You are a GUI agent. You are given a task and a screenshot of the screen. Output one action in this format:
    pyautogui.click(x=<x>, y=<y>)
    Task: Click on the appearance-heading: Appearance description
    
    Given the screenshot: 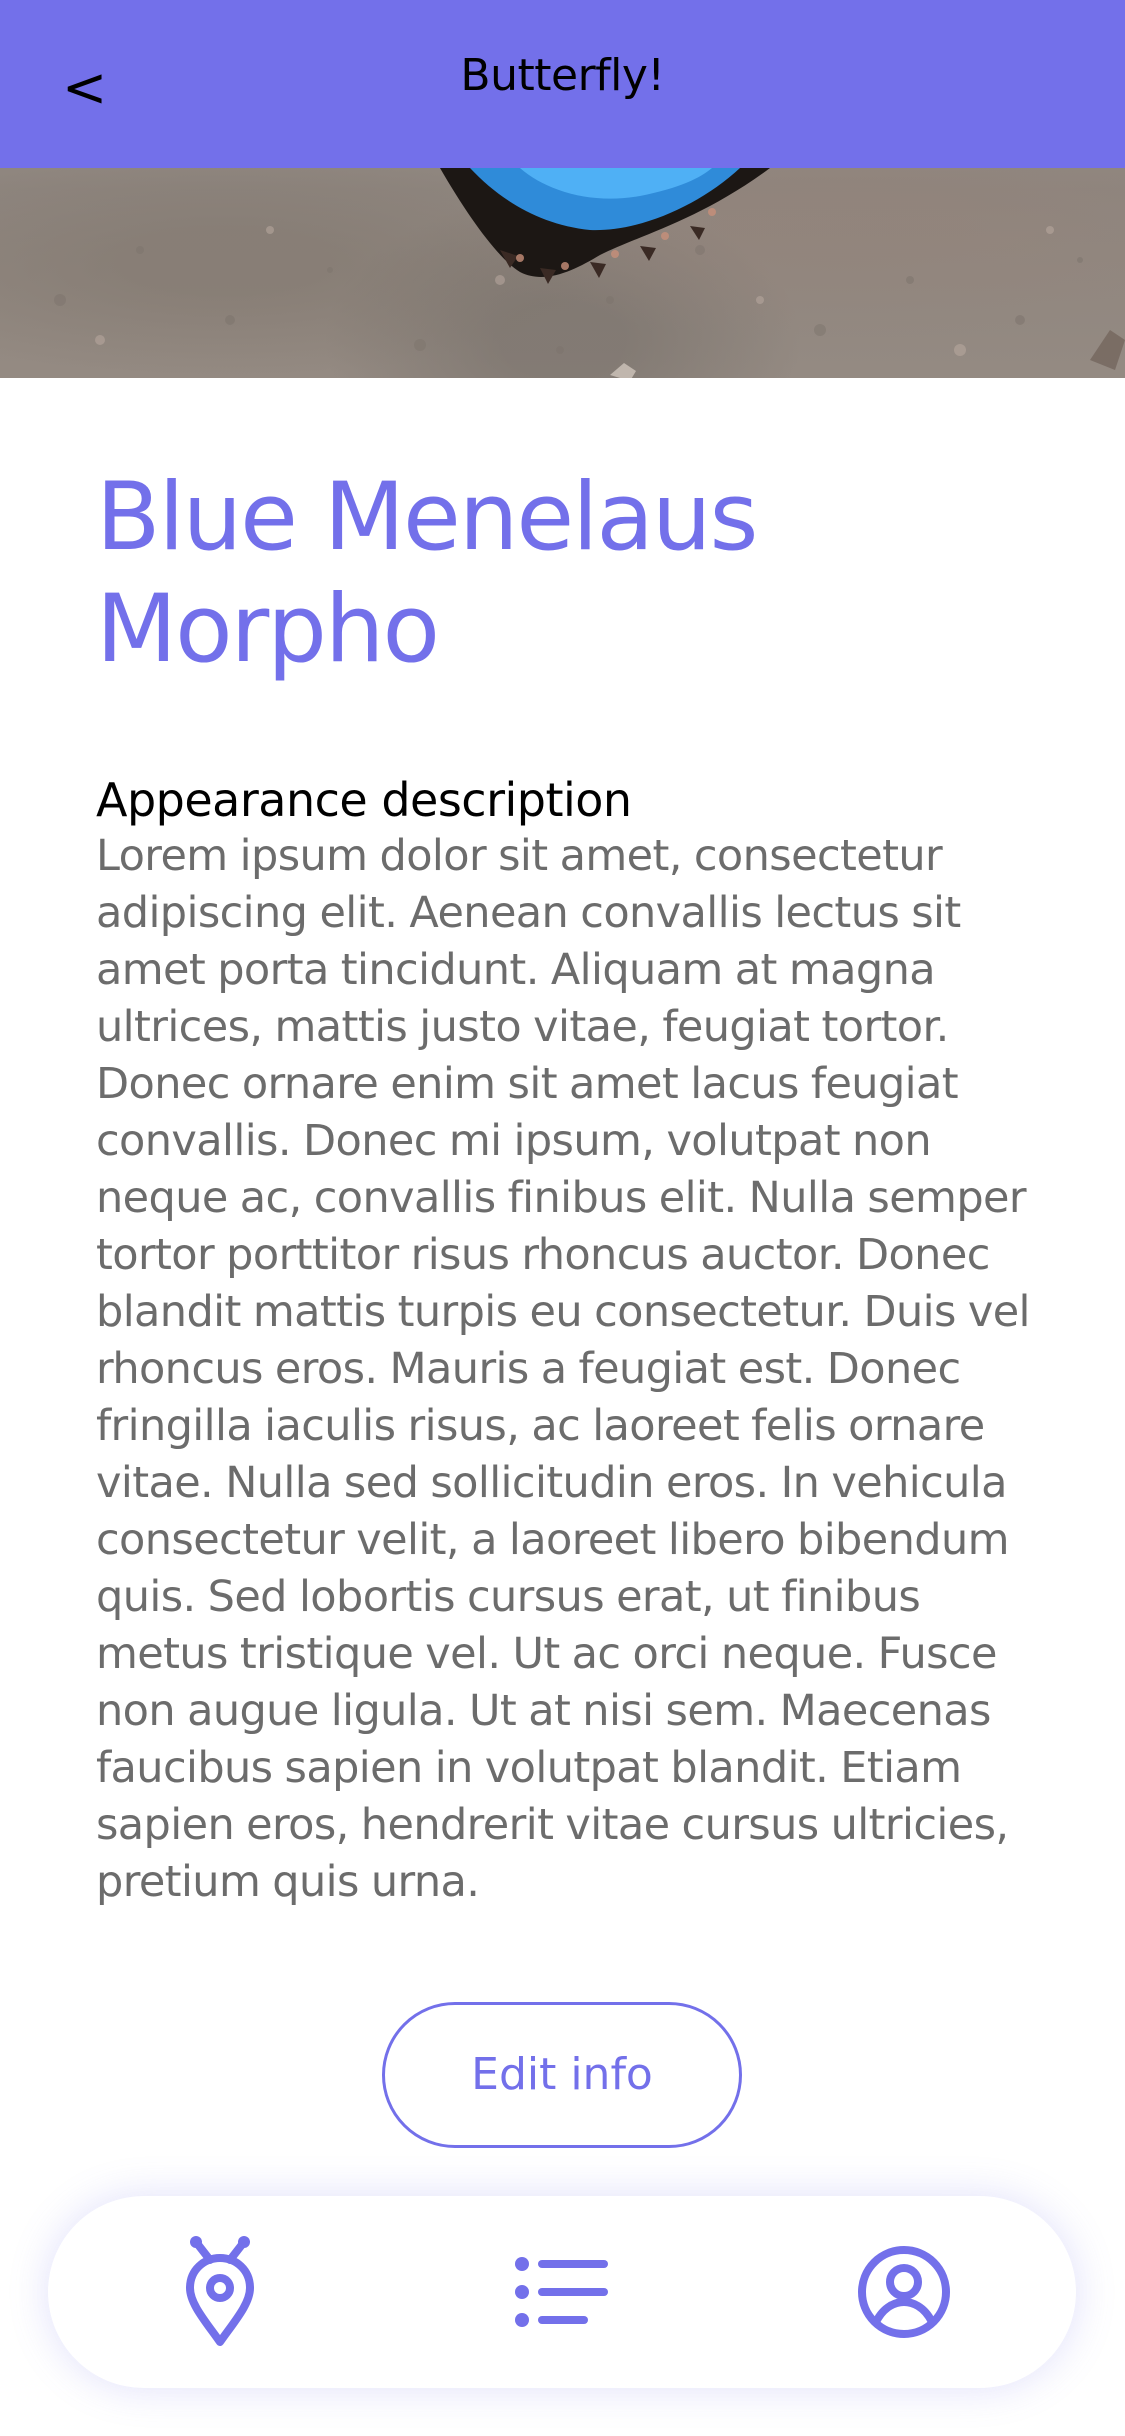 What is the action you would take?
    pyautogui.click(x=364, y=800)
    